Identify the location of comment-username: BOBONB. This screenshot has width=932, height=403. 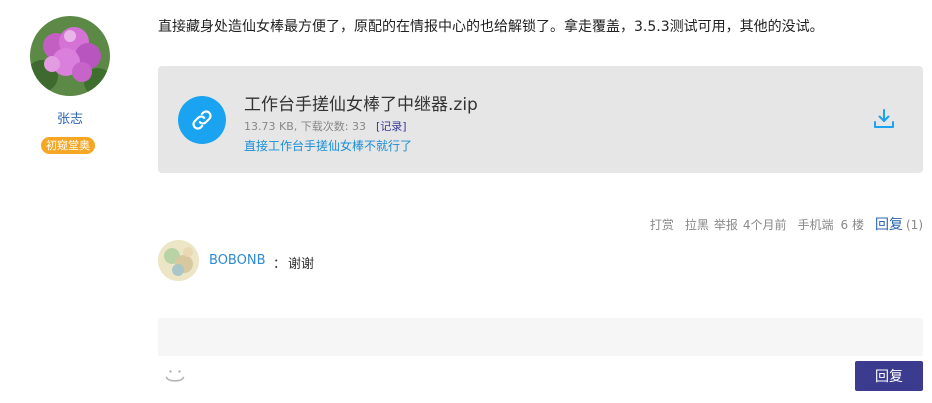
(237, 260).